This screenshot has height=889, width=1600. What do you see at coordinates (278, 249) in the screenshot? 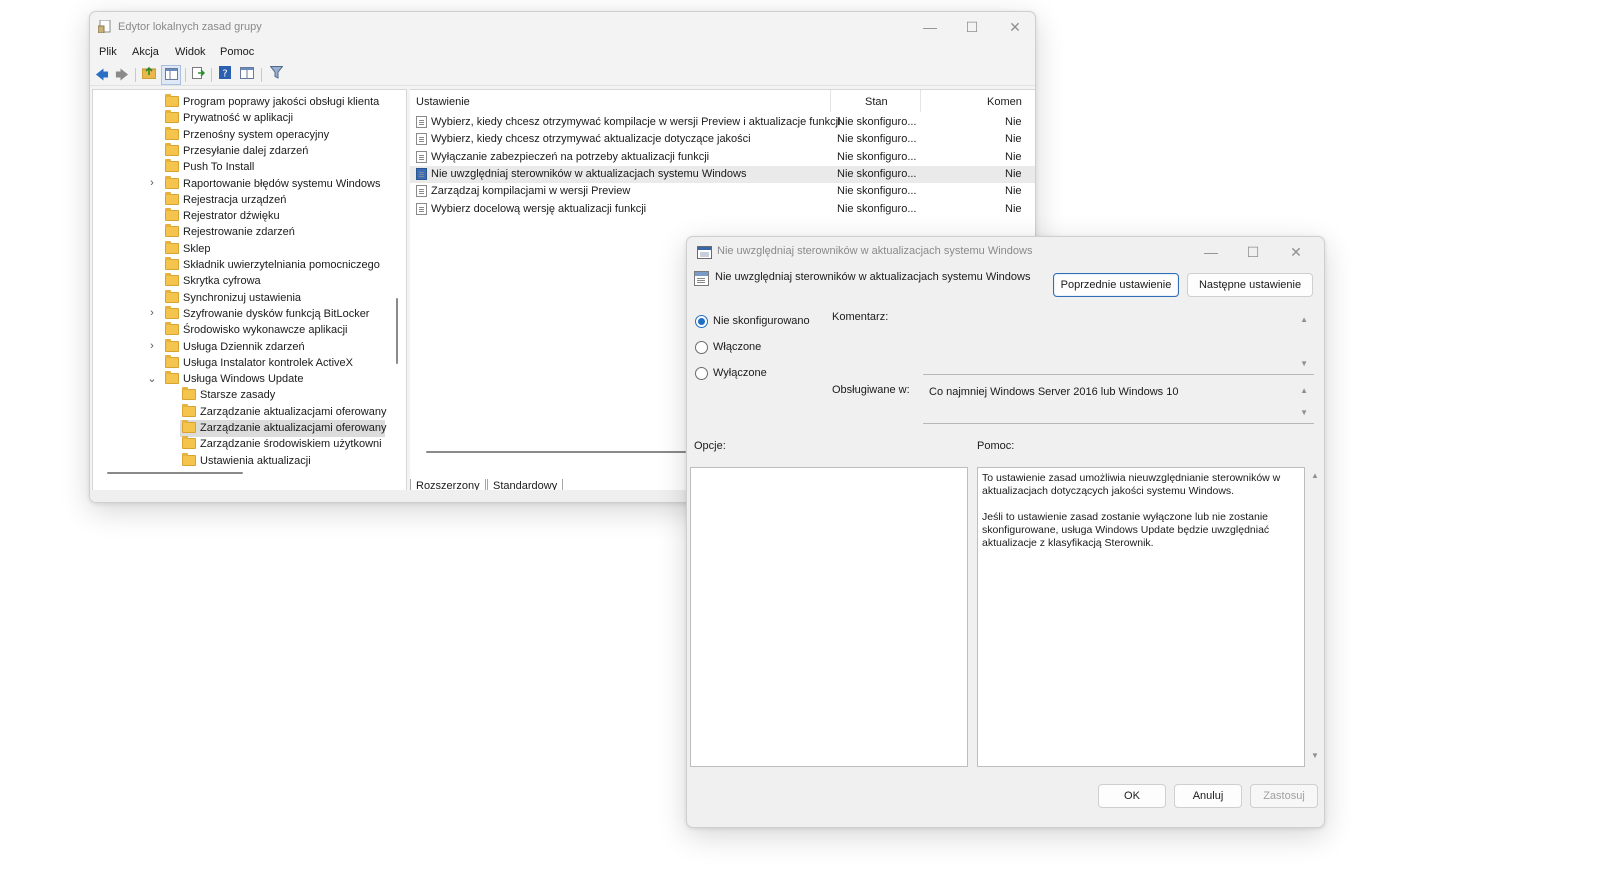
I see `tree-item: Sklep` at bounding box center [278, 249].